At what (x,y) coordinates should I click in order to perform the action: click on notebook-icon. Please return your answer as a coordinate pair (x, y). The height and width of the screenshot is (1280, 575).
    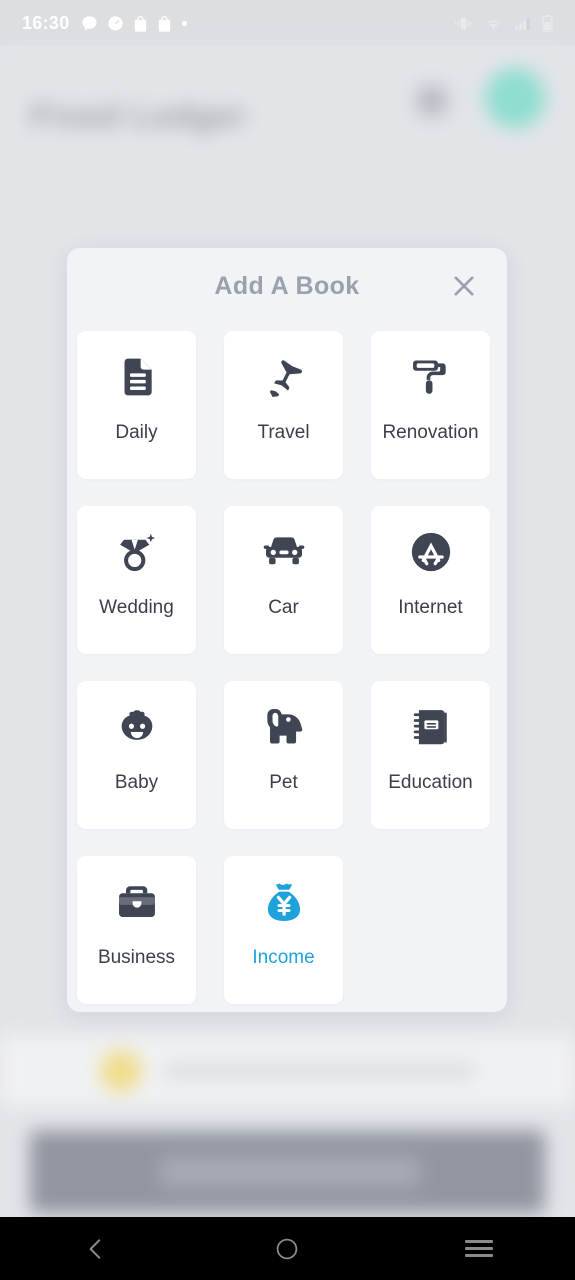
    Looking at the image, I should click on (431, 727).